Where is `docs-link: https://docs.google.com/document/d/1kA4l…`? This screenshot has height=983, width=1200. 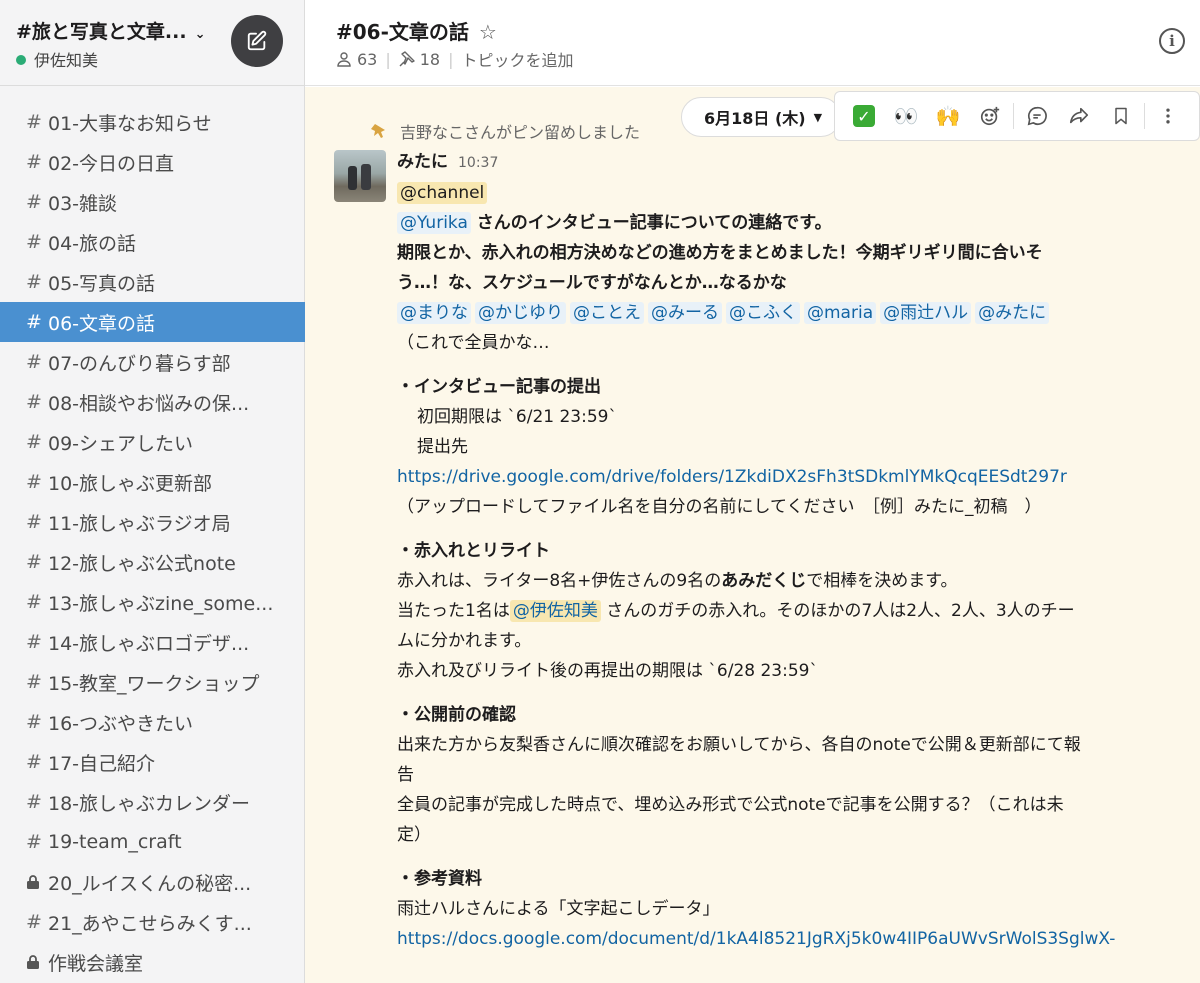 docs-link: https://docs.google.com/document/d/1kA4l… is located at coordinates (756, 939).